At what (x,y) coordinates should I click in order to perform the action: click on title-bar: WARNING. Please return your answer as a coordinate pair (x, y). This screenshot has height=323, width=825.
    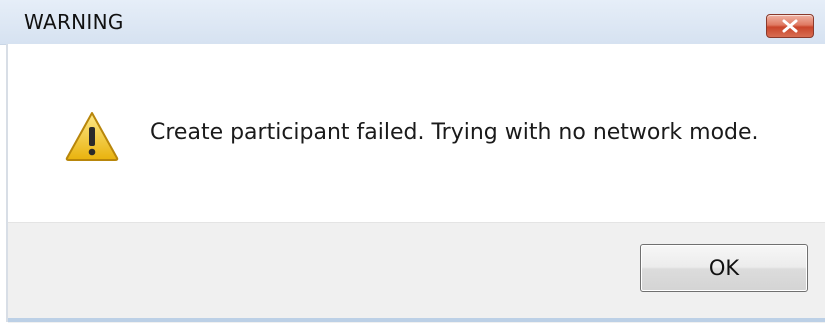
    Looking at the image, I should click on (412, 22).